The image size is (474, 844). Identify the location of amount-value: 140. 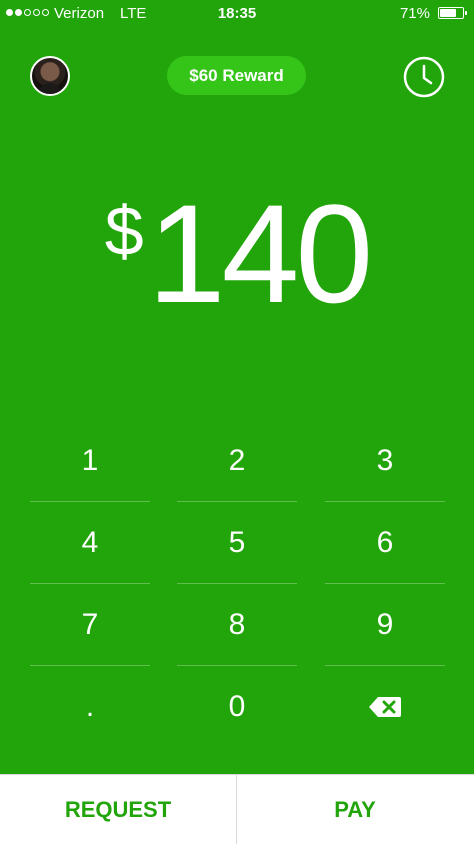
(260, 253).